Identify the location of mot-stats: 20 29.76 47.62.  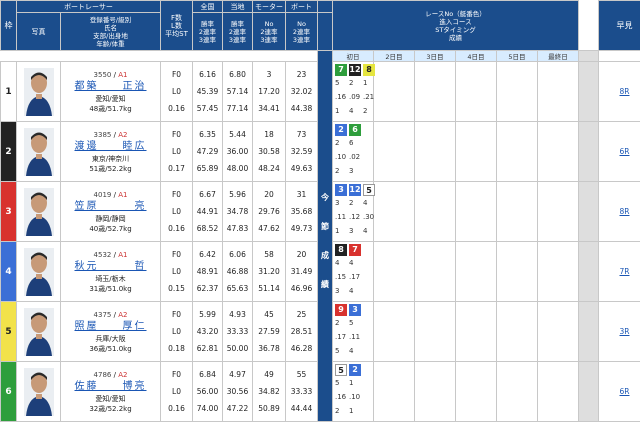
(269, 211).